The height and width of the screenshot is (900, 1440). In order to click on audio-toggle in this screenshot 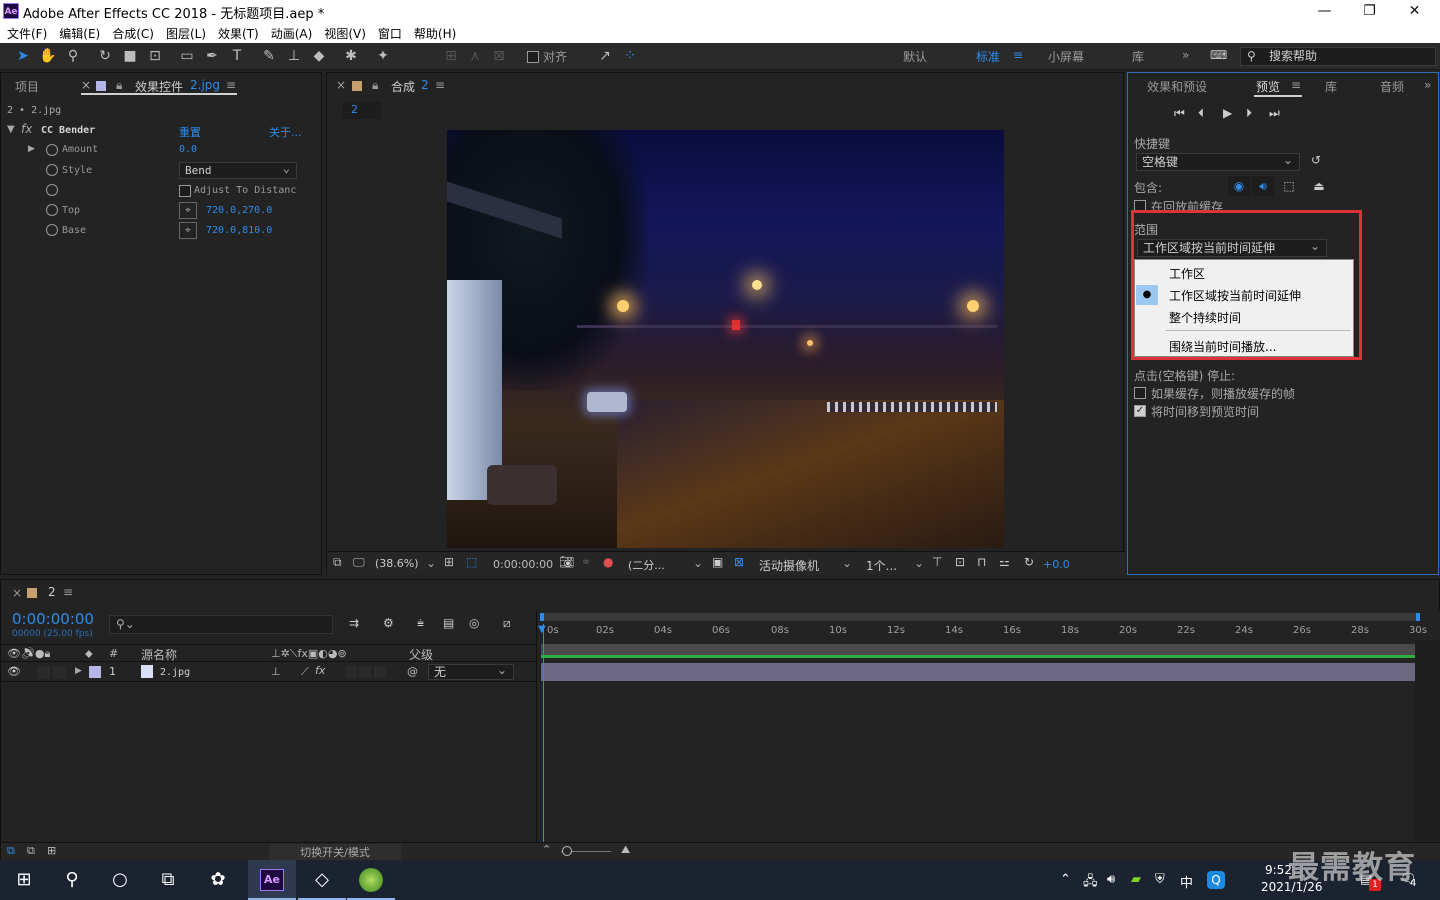, I will do `click(43, 672)`.